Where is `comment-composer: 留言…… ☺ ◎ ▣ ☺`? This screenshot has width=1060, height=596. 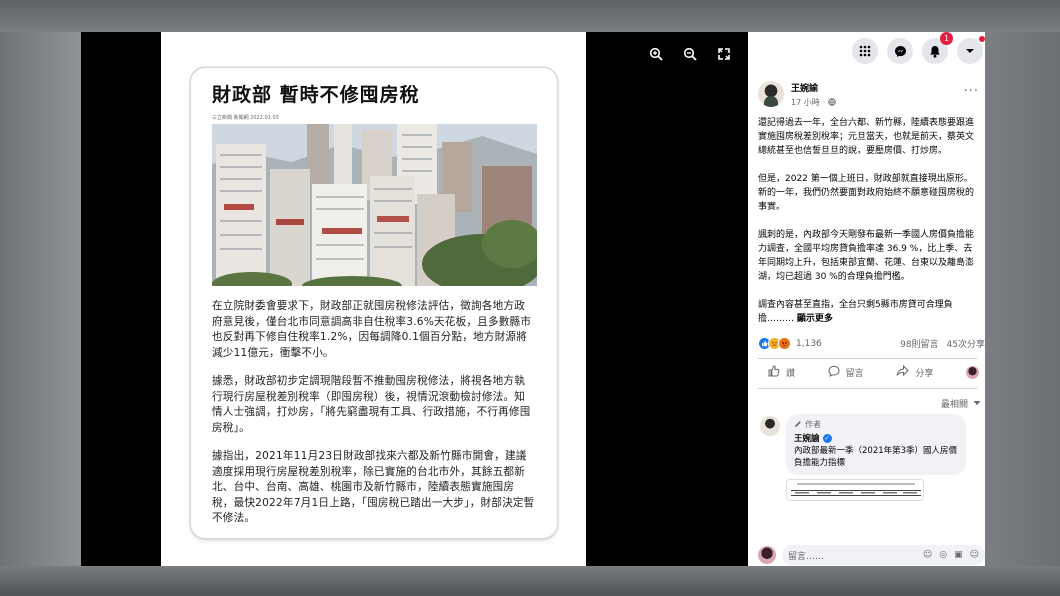
comment-composer: 留言…… ☺ ◎ ▣ ☺ is located at coordinates (866, 555).